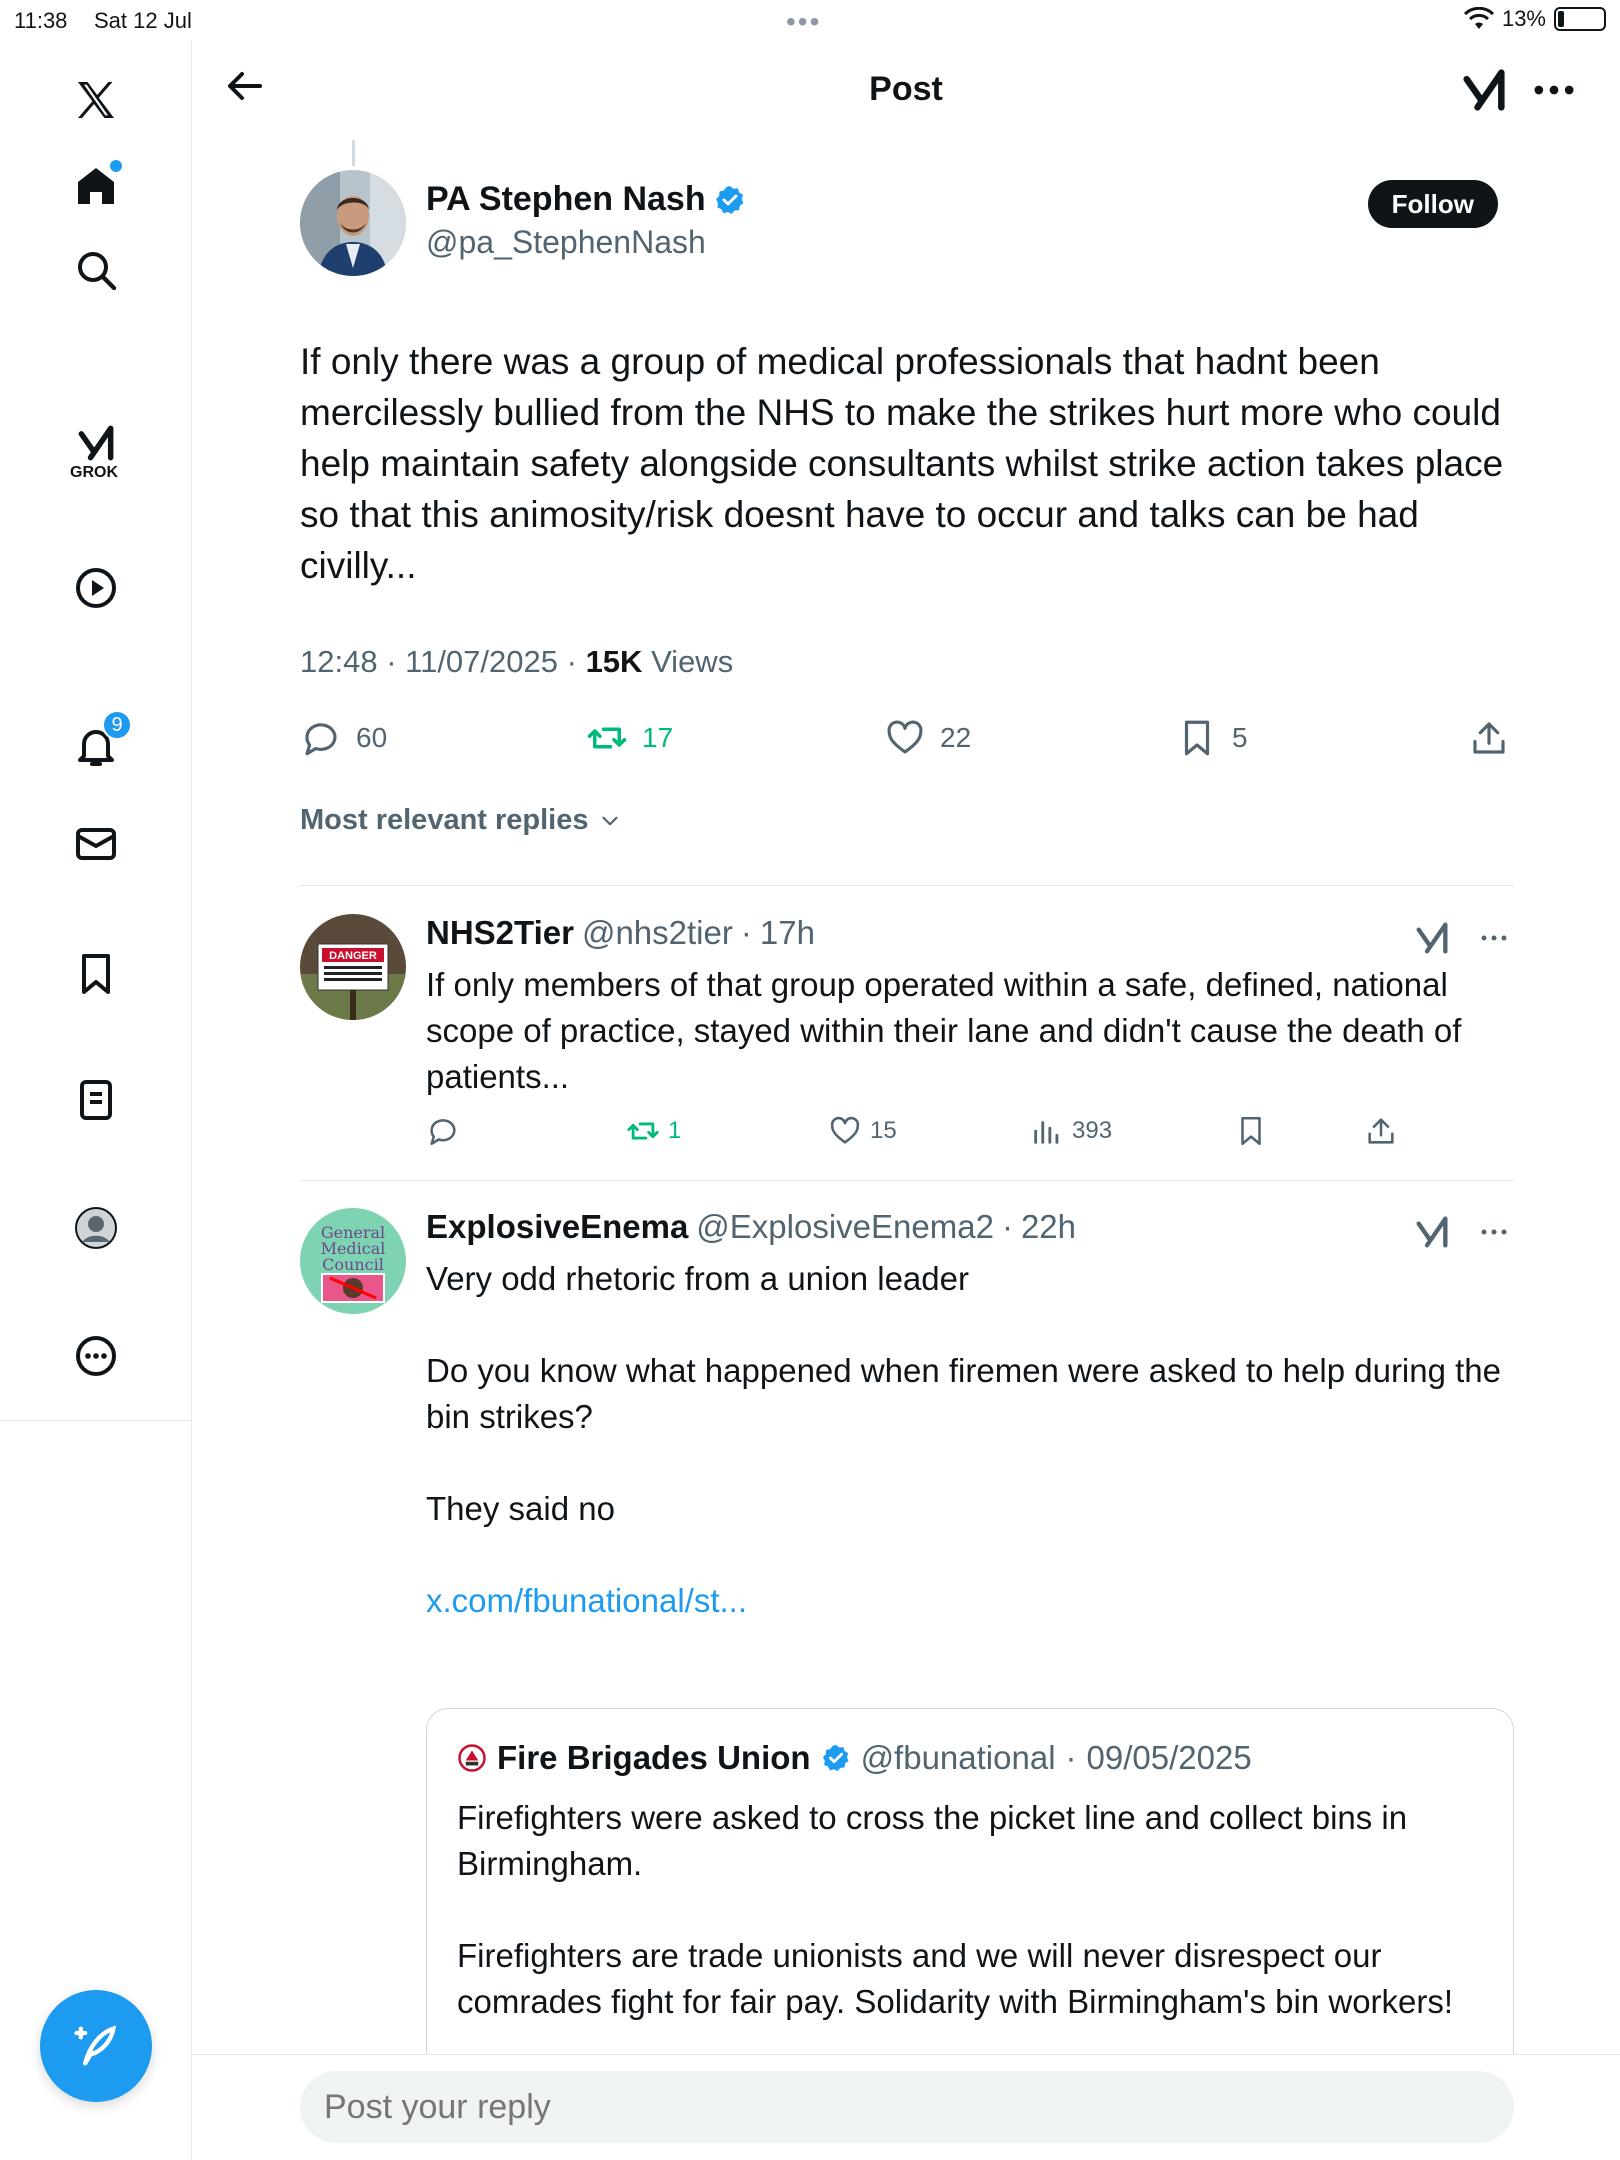 This screenshot has width=1620, height=2160. I want to click on status-time: 11:38, so click(41, 20).